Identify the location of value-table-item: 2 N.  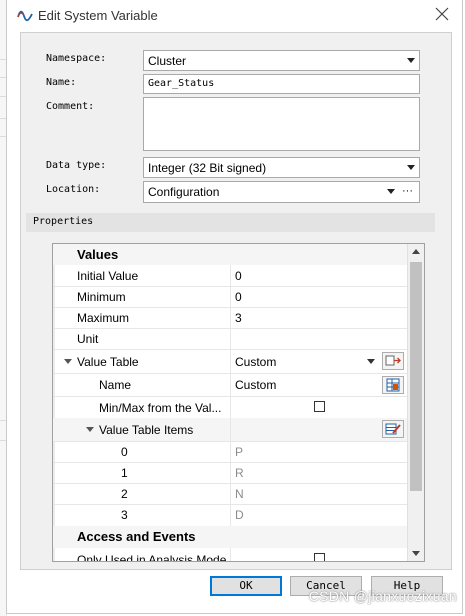
(230, 494).